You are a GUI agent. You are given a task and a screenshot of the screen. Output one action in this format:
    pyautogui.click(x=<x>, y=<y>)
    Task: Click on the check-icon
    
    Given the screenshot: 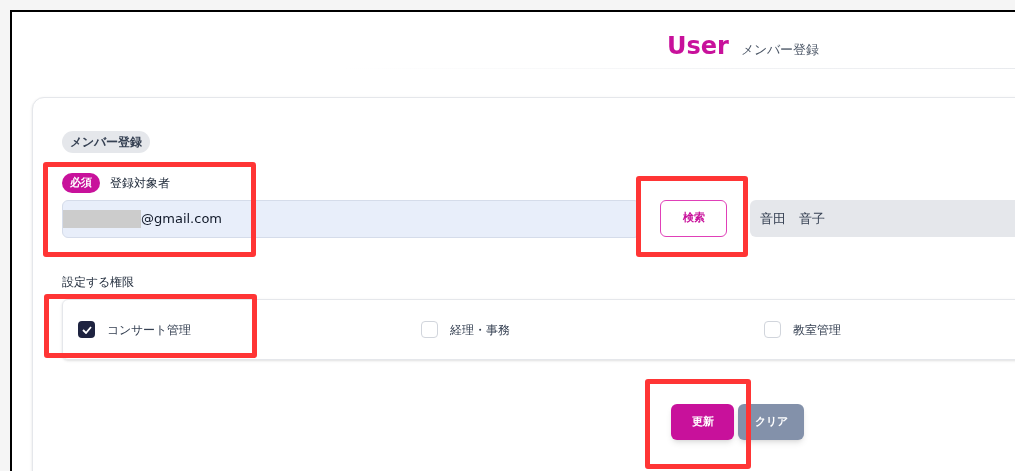 What is the action you would take?
    pyautogui.click(x=86, y=329)
    